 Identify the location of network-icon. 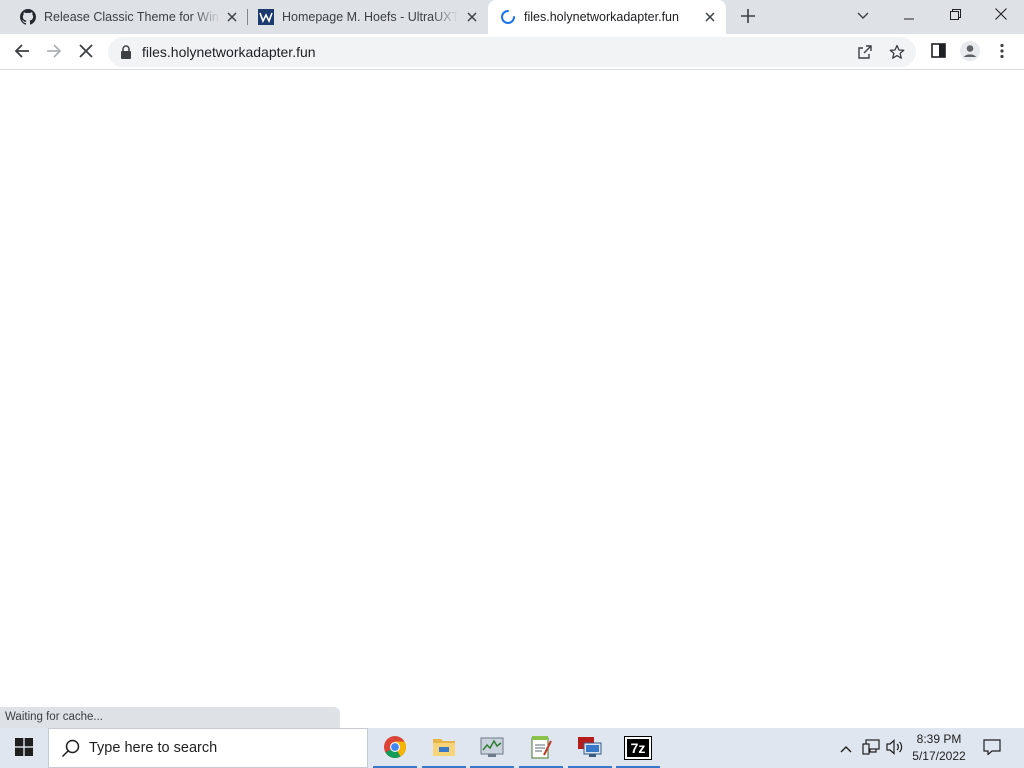
(871, 748).